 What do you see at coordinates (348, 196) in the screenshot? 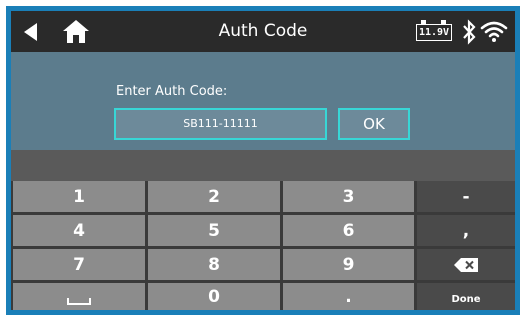
I see `key-3: 3` at bounding box center [348, 196].